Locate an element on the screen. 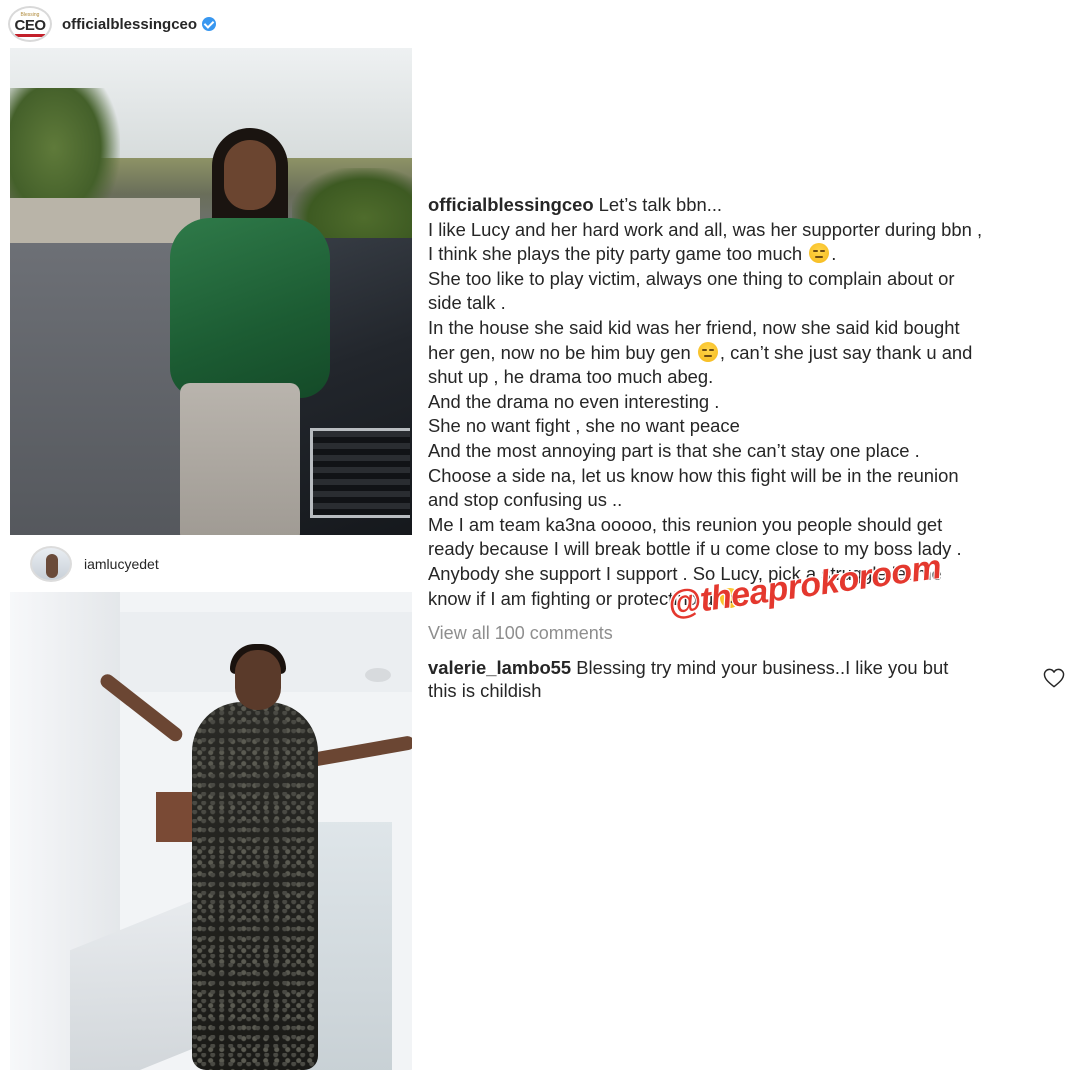 This screenshot has height=1080, width=1080. caption-line: and stop confusing us .. is located at coordinates (525, 500).